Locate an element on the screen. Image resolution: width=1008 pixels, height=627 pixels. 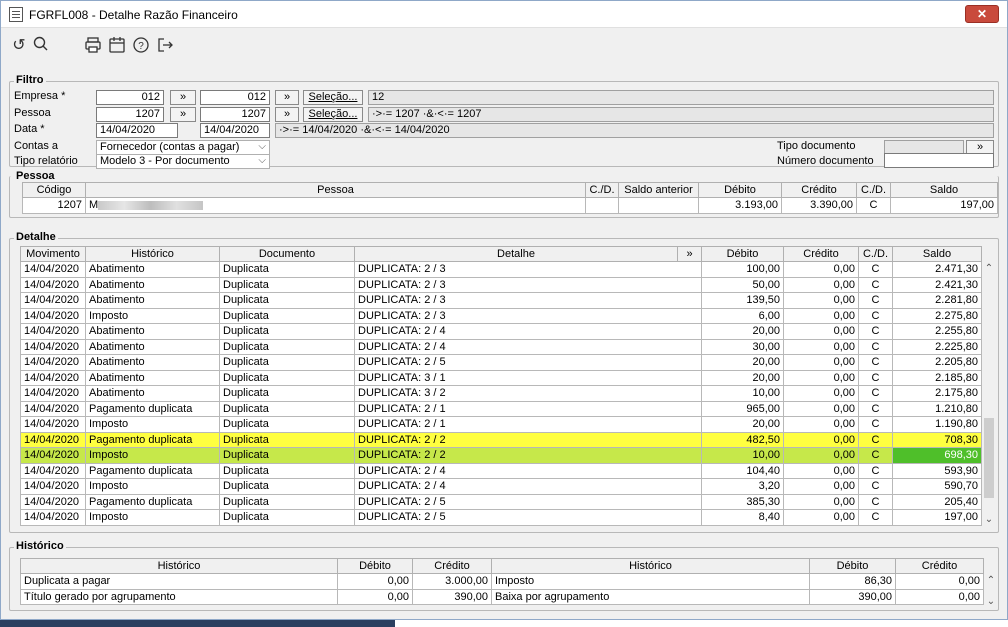
col-debito-2: Débito is located at coordinates (852, 566).